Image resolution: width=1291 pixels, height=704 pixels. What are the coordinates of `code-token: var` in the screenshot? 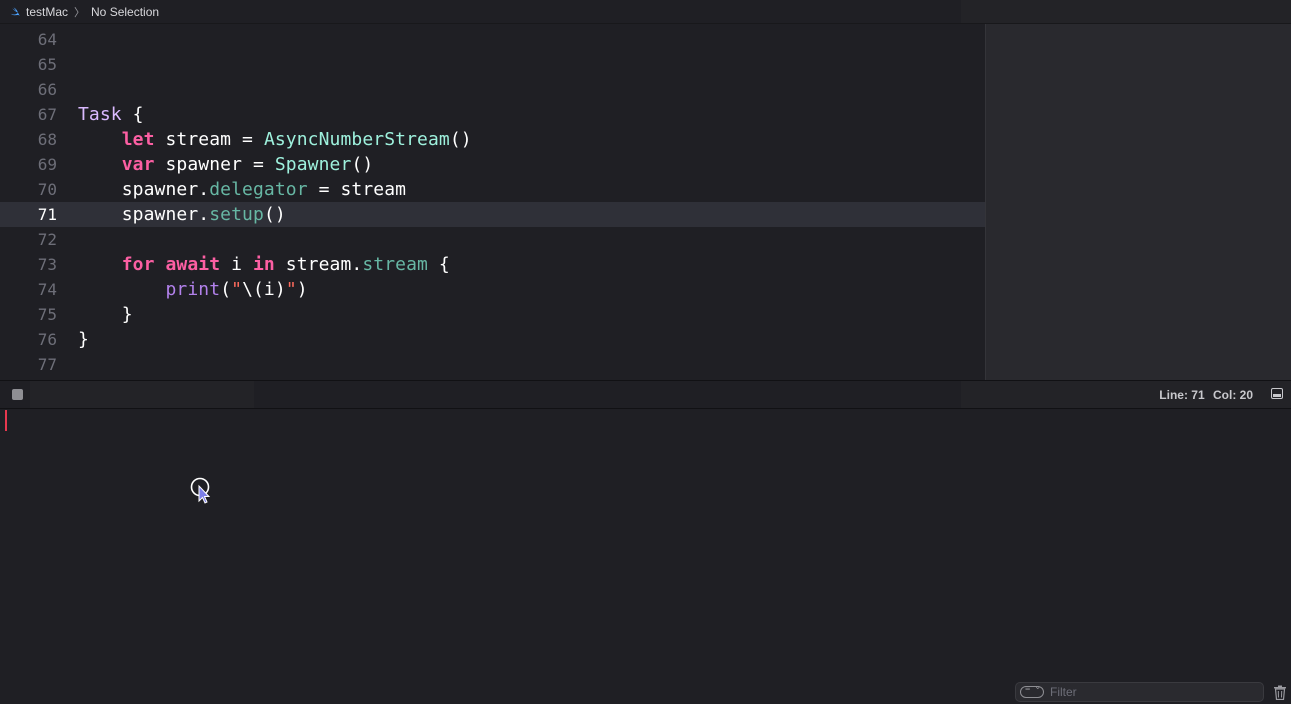 It's located at (138, 164).